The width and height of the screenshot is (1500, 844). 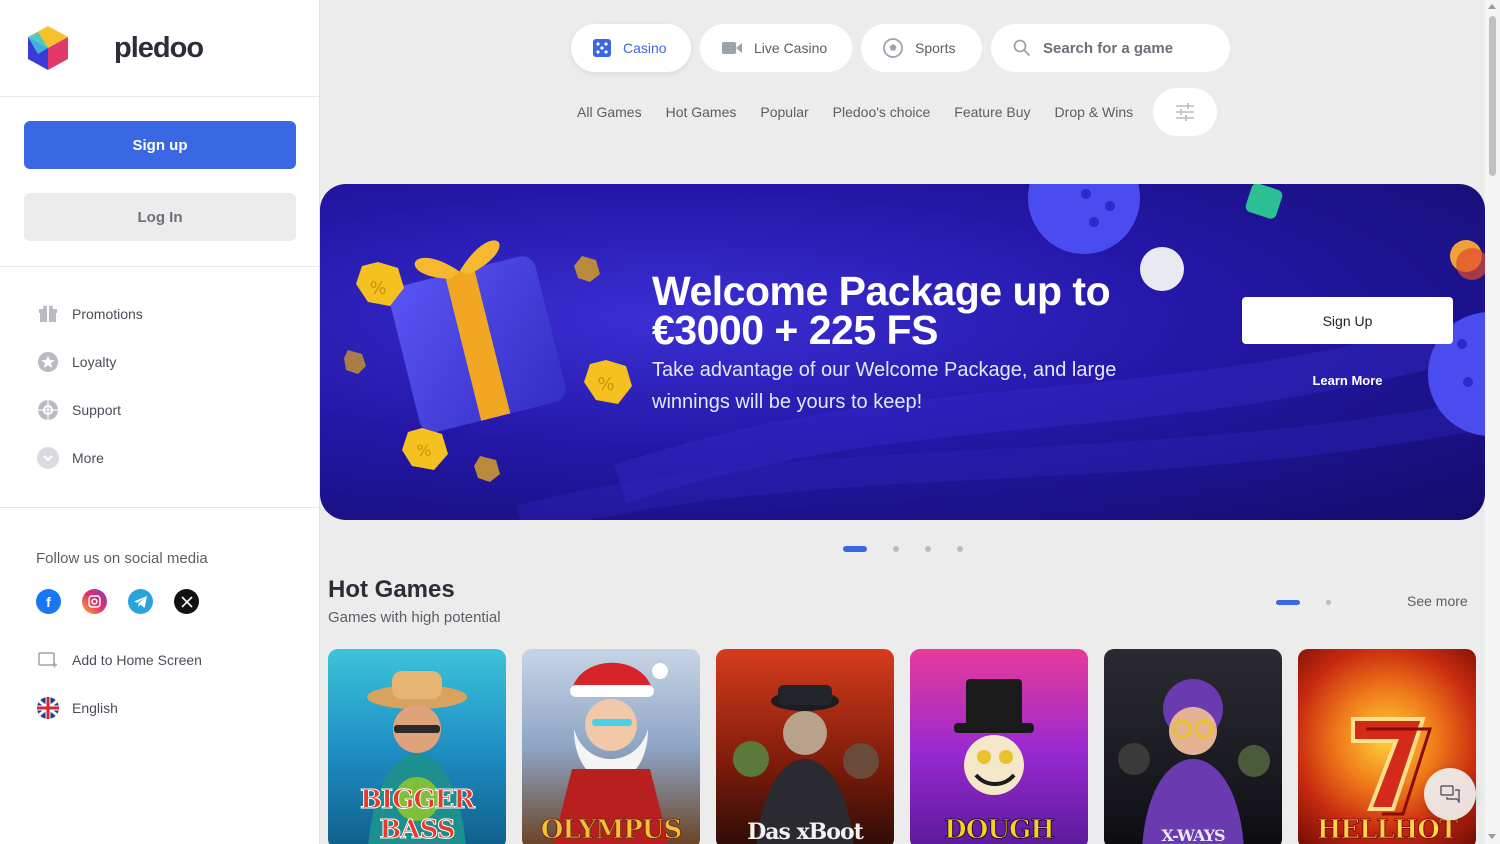 I want to click on add-screen-icon, so click(x=48, y=660).